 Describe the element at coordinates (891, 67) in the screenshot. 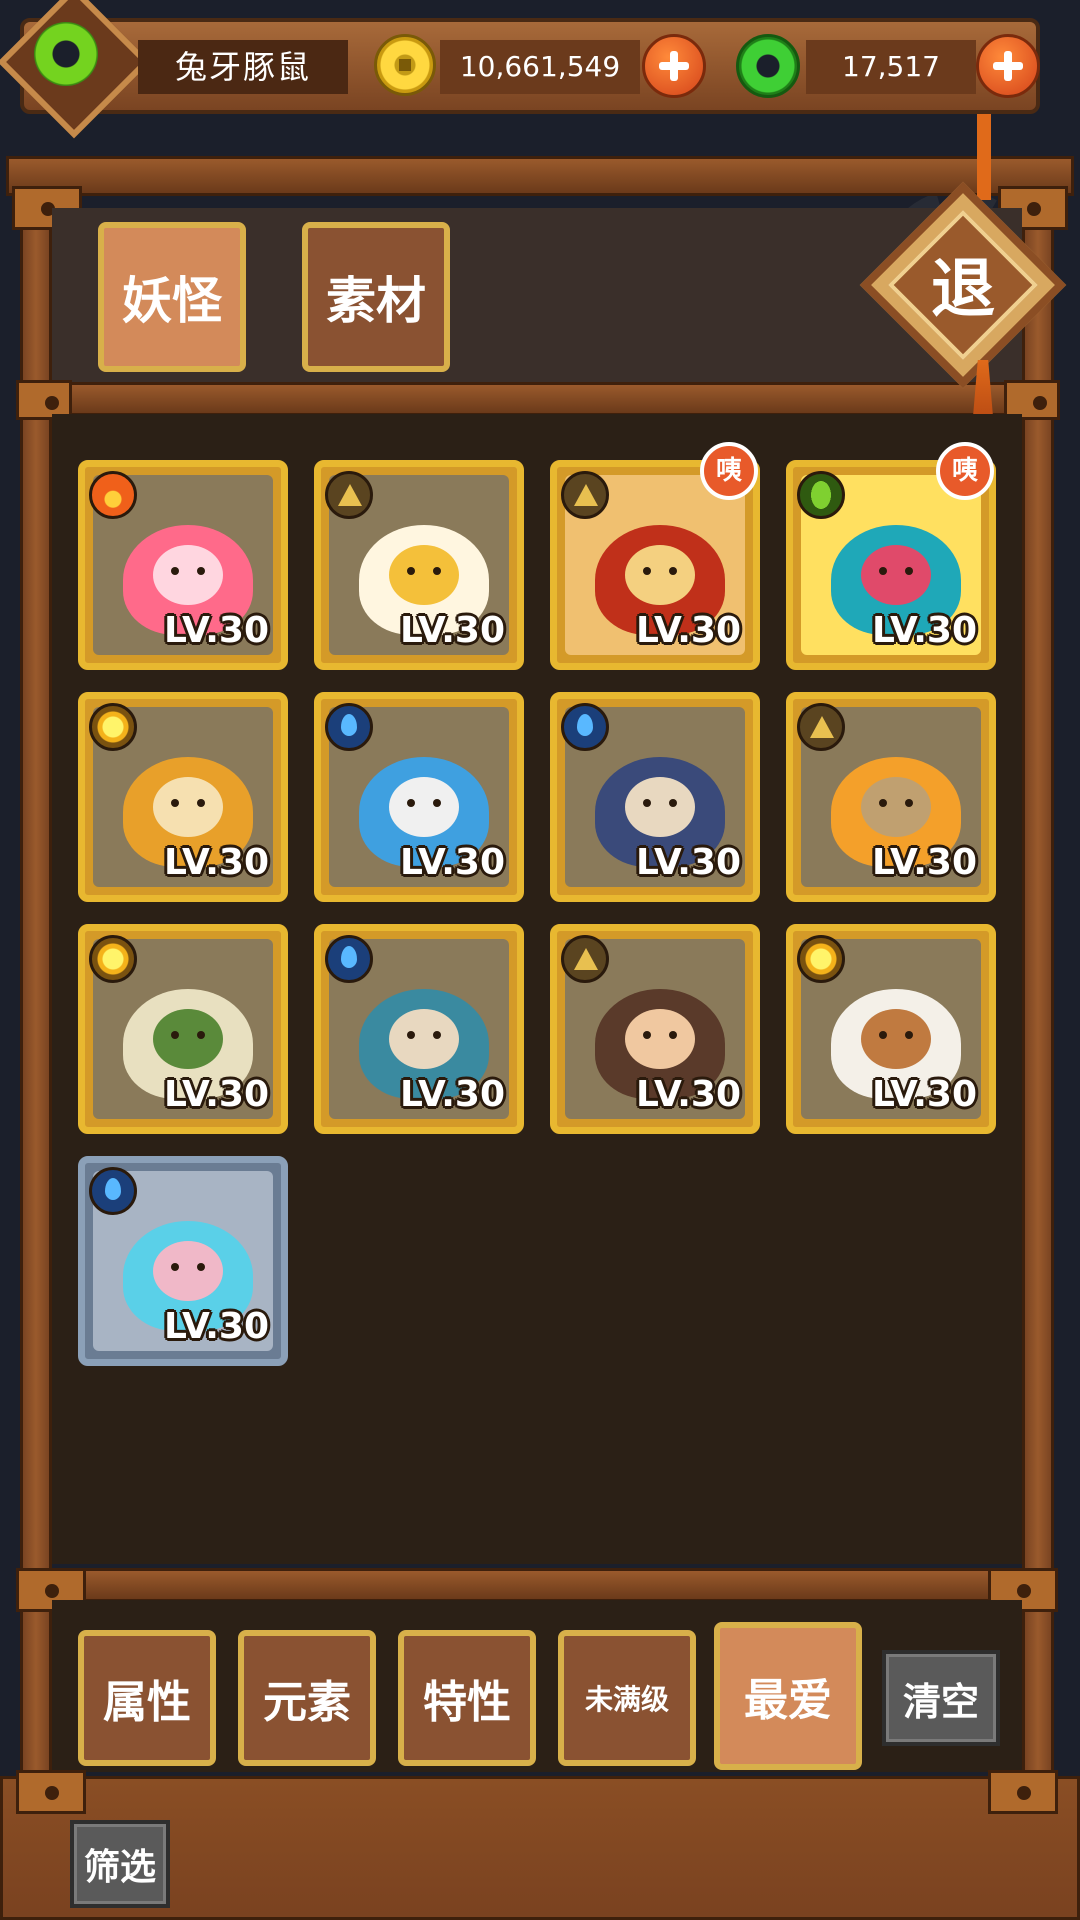

I see `jade-count: 17,517` at that location.